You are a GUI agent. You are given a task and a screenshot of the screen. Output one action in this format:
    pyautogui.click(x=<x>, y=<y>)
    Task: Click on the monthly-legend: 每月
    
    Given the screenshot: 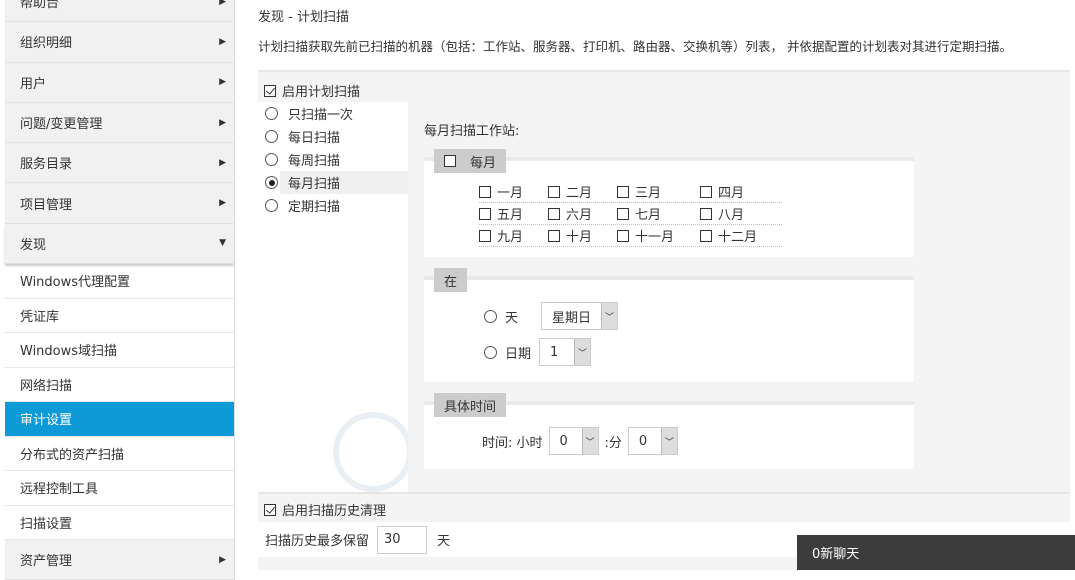 What is the action you would take?
    pyautogui.click(x=470, y=161)
    